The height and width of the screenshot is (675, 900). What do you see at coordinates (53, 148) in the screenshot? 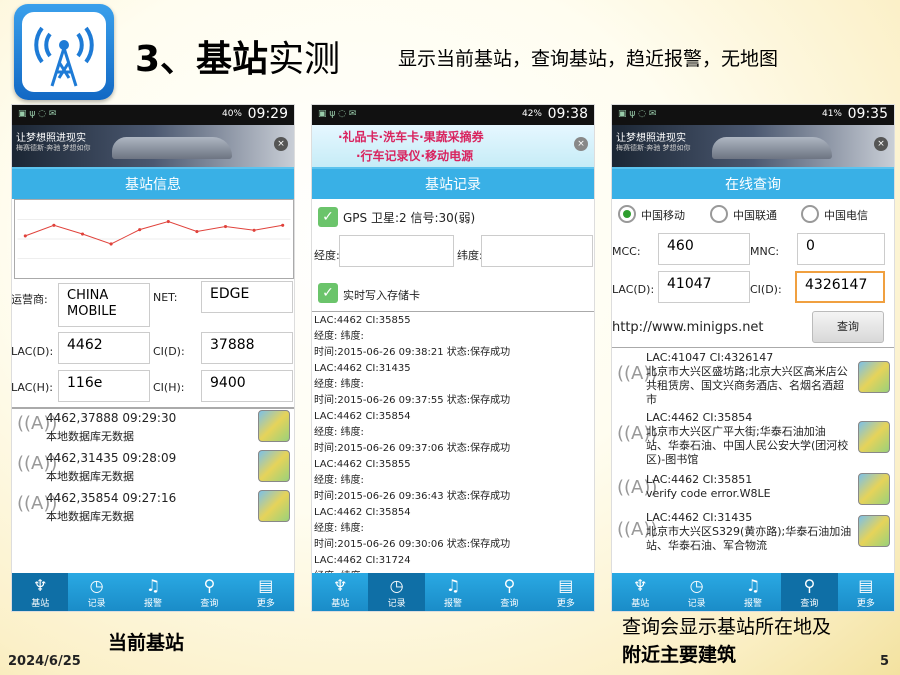
I see `ad-subtext: 梅赛德斯·奔驰 梦想如你` at bounding box center [53, 148].